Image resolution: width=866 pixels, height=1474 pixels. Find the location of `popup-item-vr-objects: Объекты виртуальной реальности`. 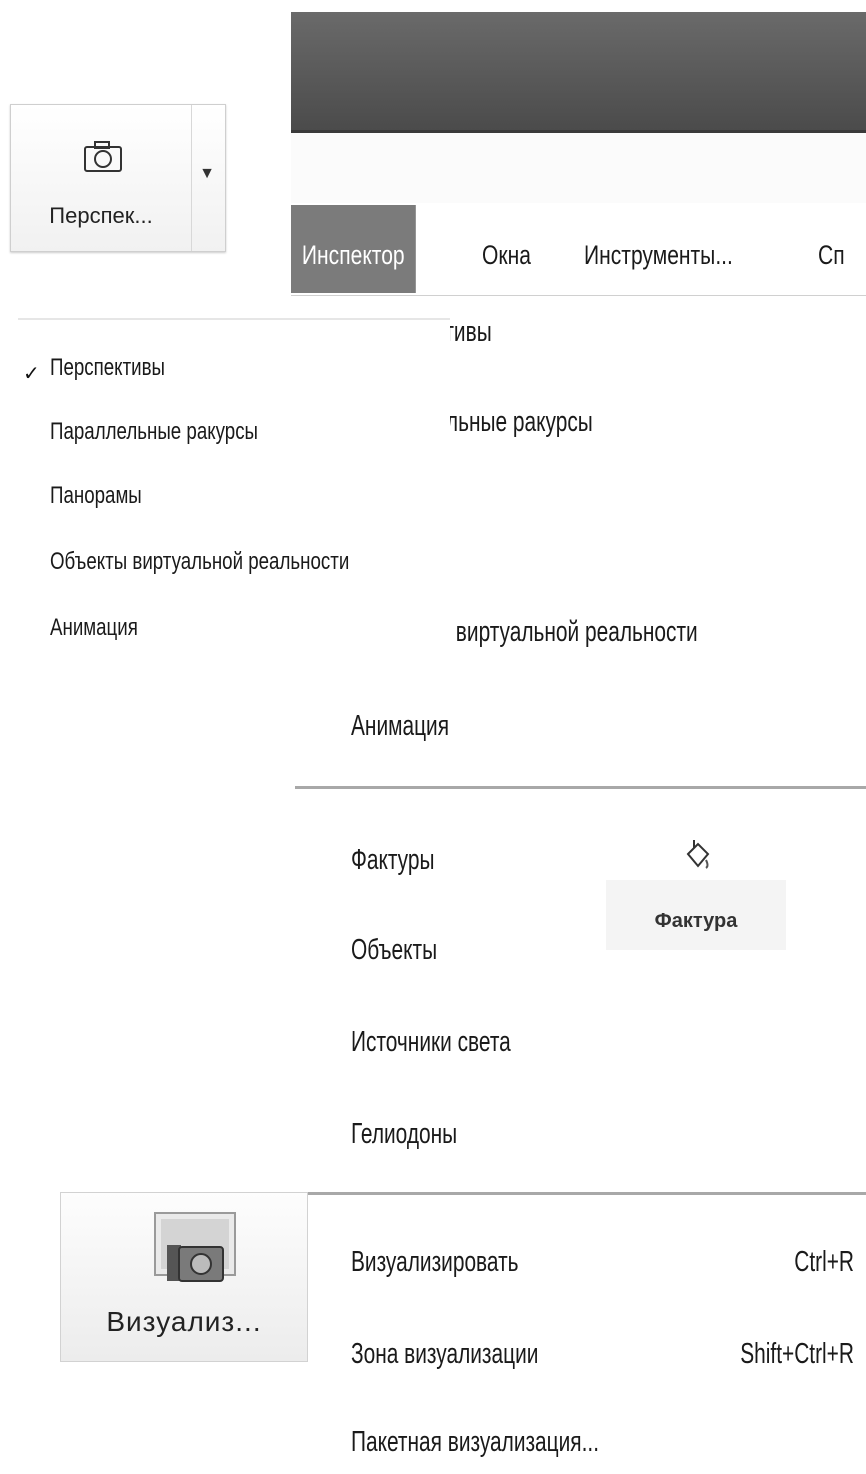

popup-item-vr-objects: Объекты виртуальной реальности is located at coordinates (199, 562).